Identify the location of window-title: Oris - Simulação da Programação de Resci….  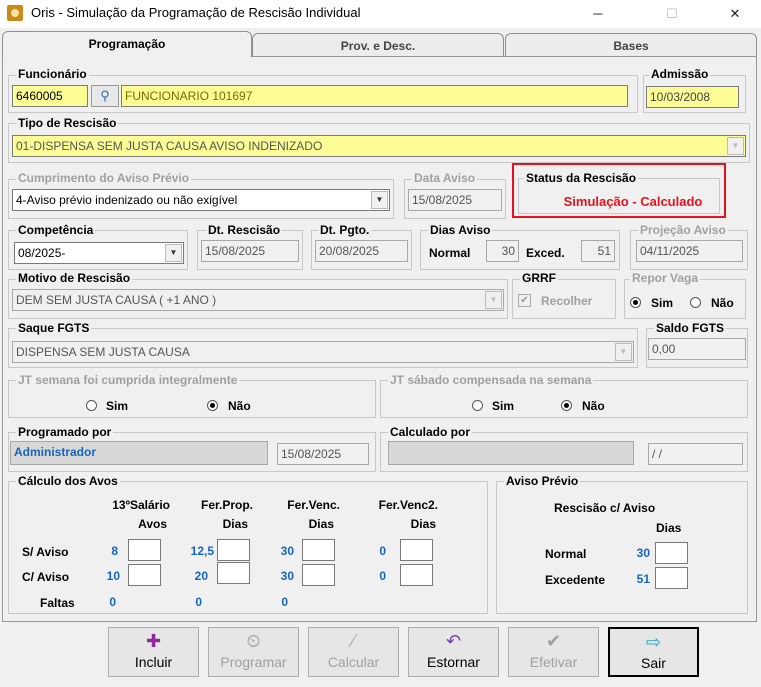
(196, 12).